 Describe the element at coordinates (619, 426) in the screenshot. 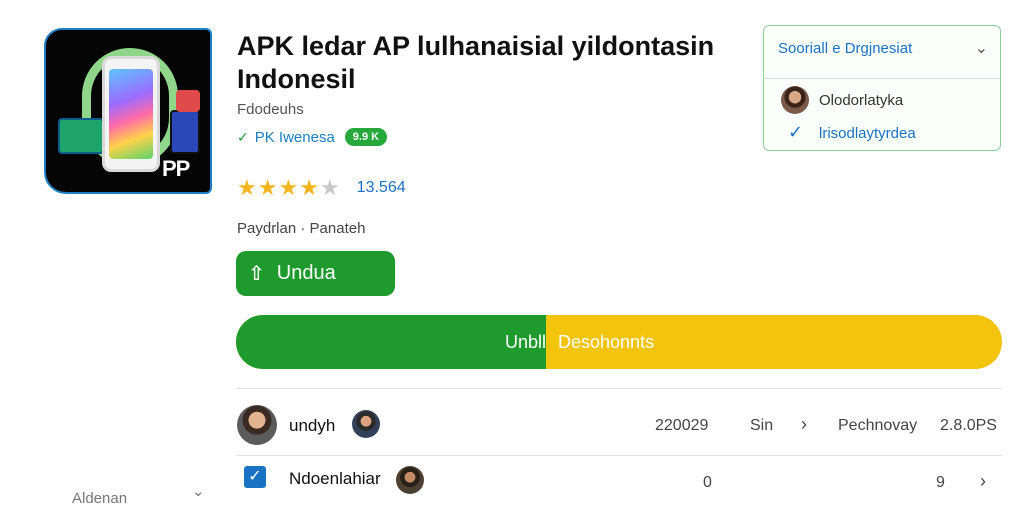

I see `list-item: undyh 220029 Sin › Pechnovay 2.8.0PS` at that location.